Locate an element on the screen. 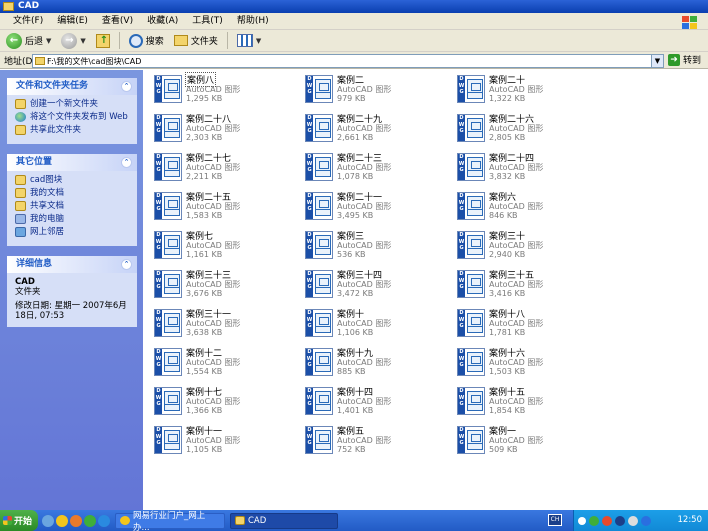  file-item: D W G 案例三十五 AutoCAD 图形 3,416 KB is located at coordinates (526, 285).